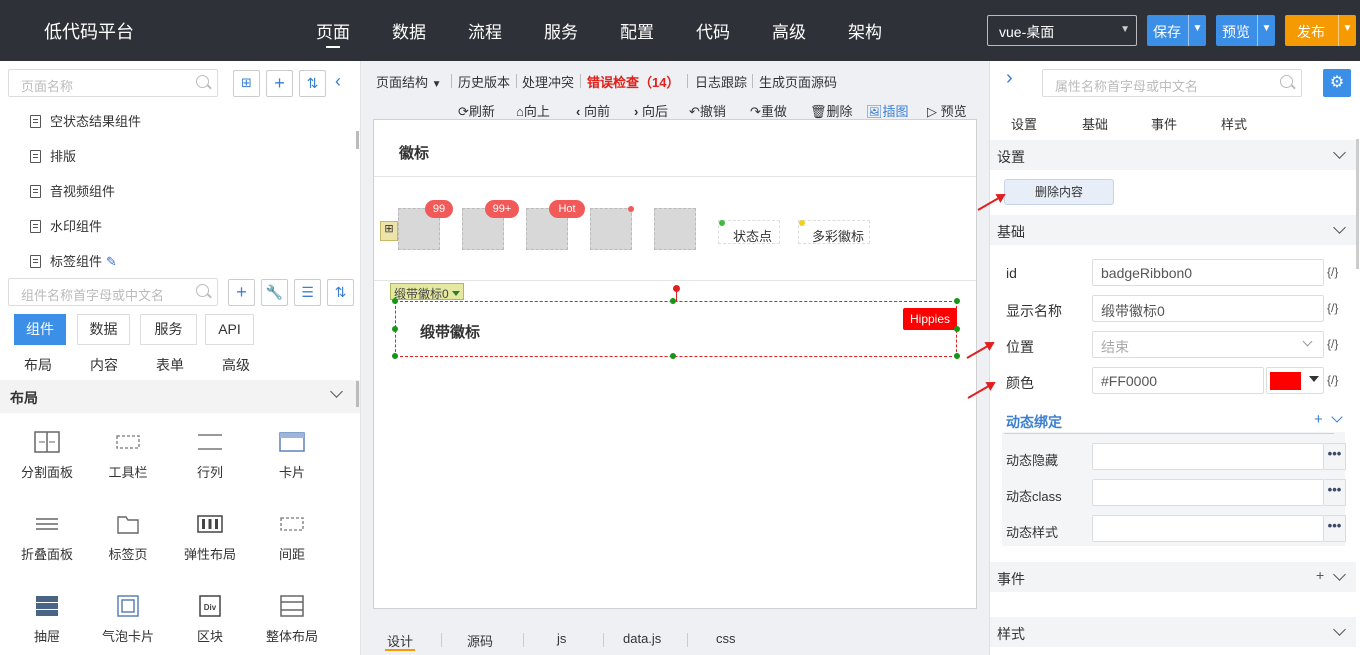  Describe the element at coordinates (113, 292) in the screenshot. I see `component-search-input: 组件名称首字母或中文名` at that location.